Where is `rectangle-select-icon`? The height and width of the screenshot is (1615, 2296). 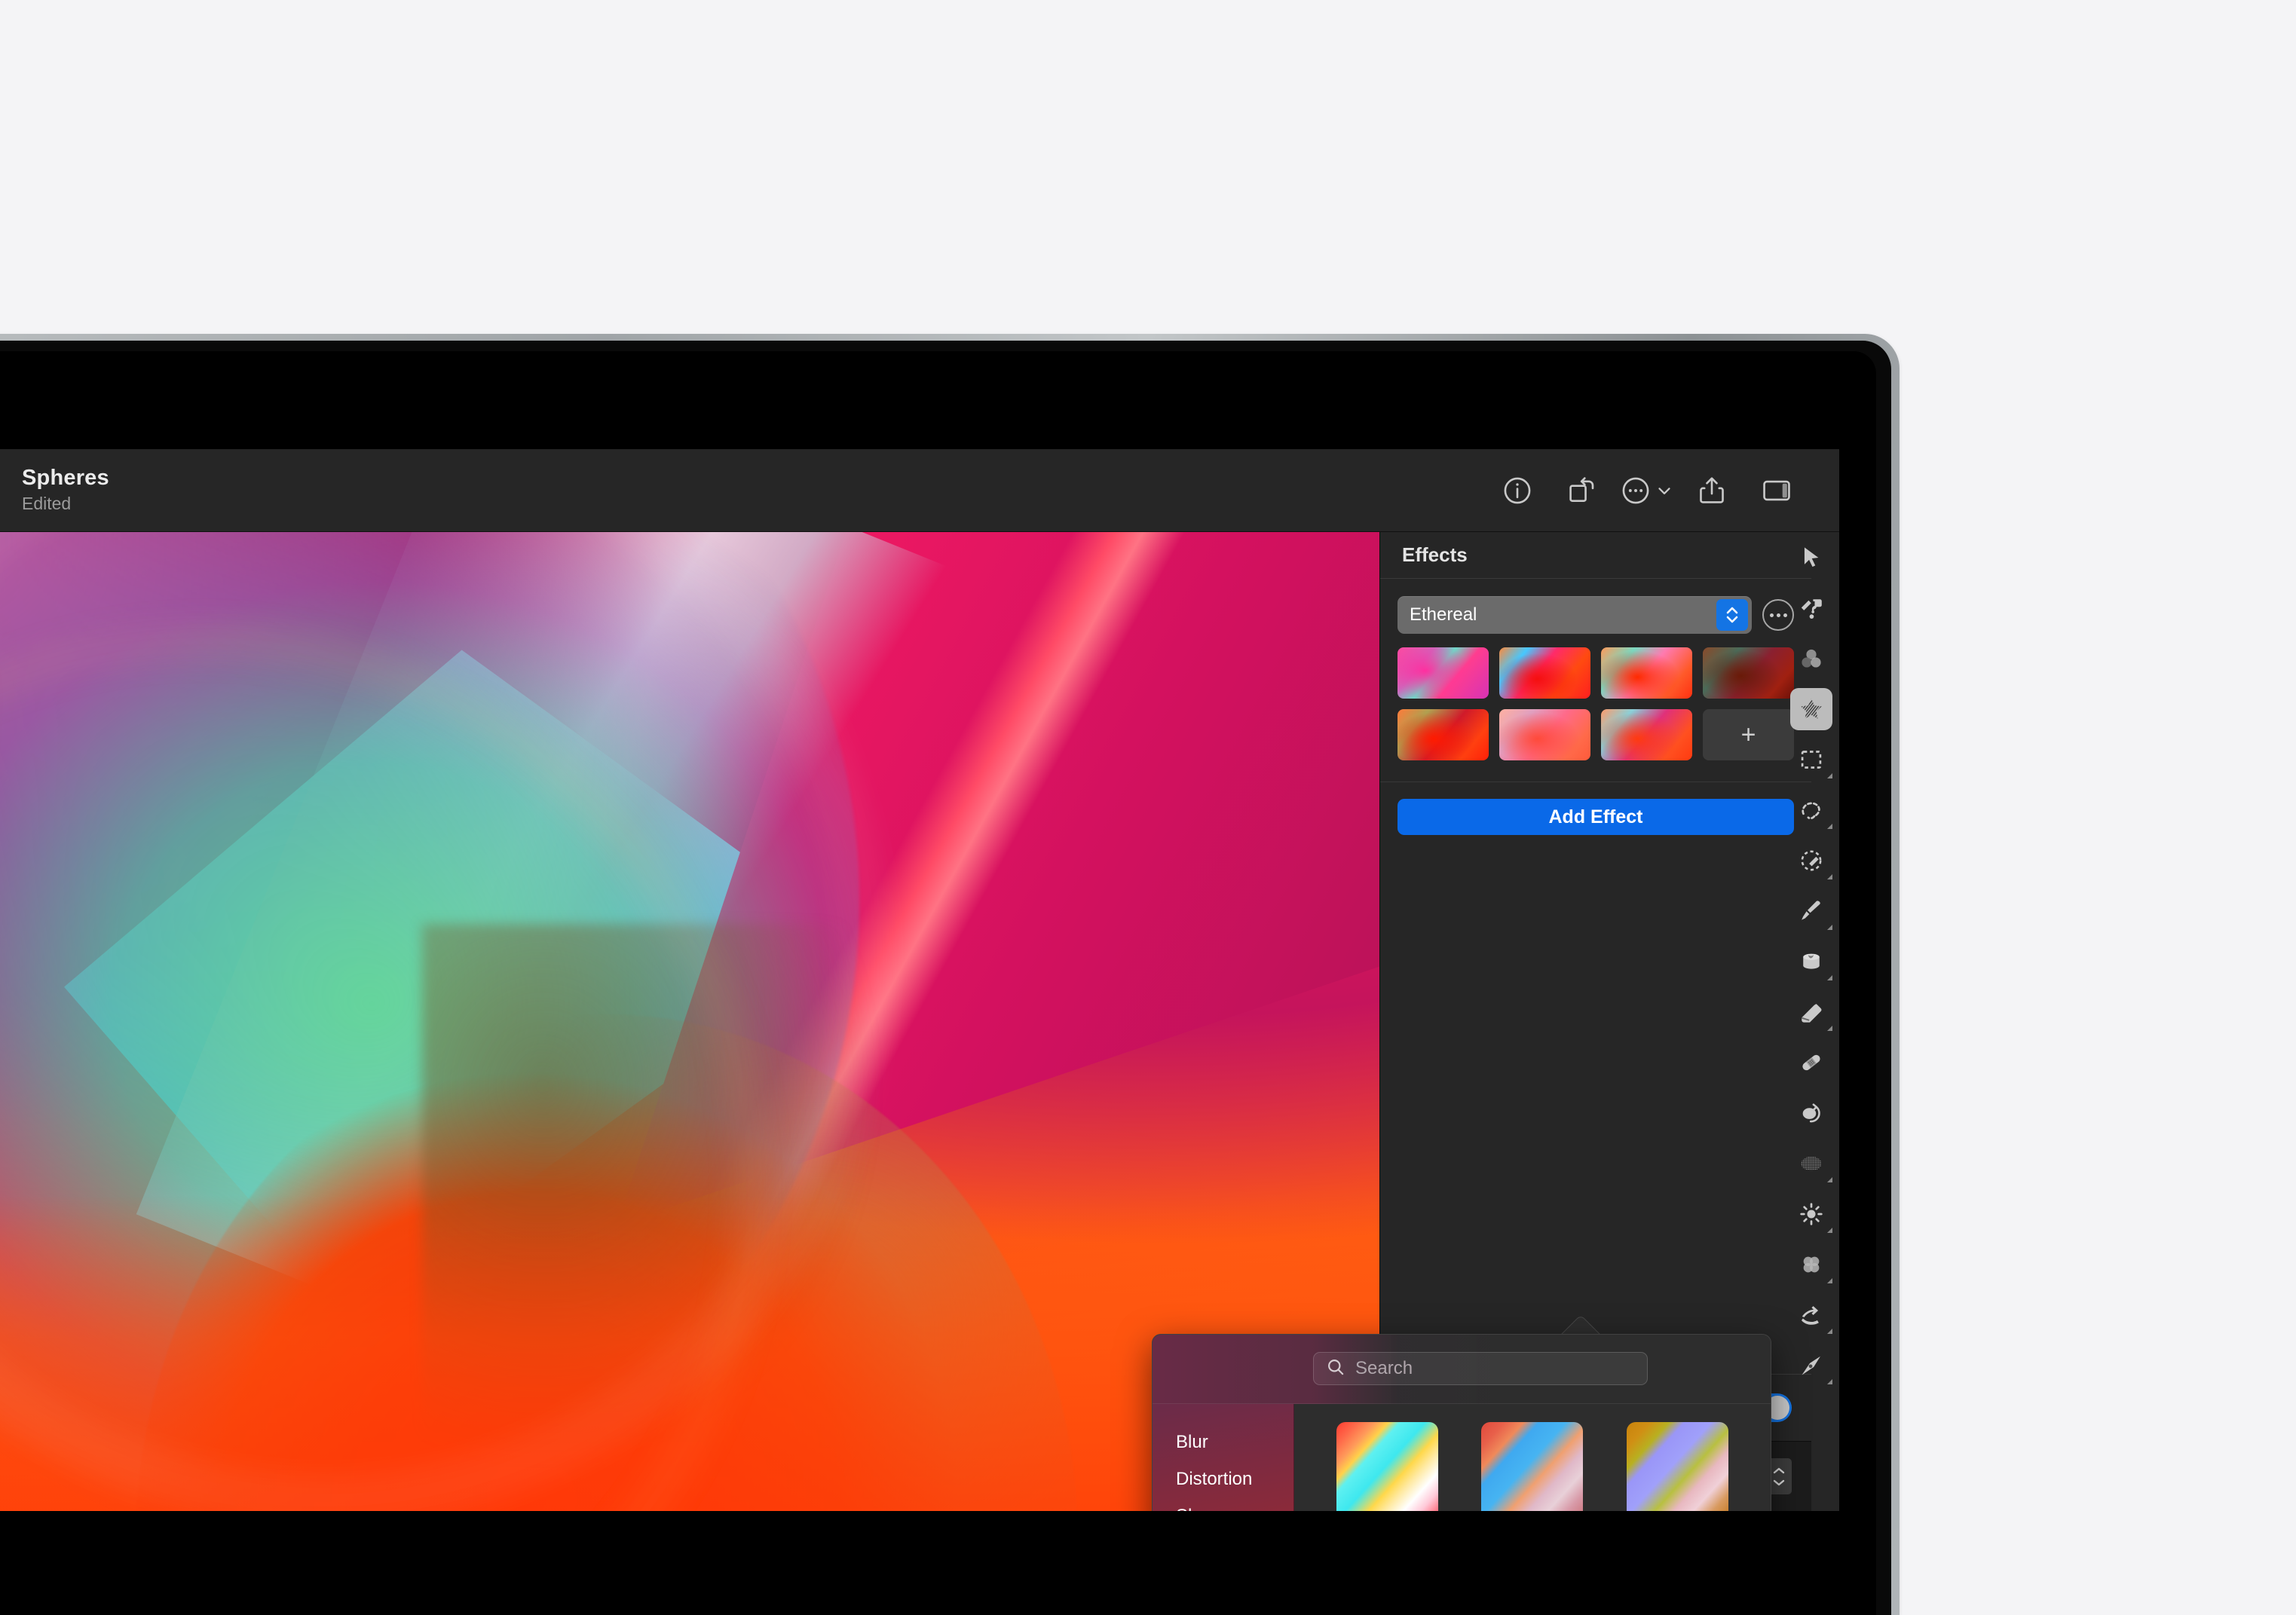 rectangle-select-icon is located at coordinates (1811, 760).